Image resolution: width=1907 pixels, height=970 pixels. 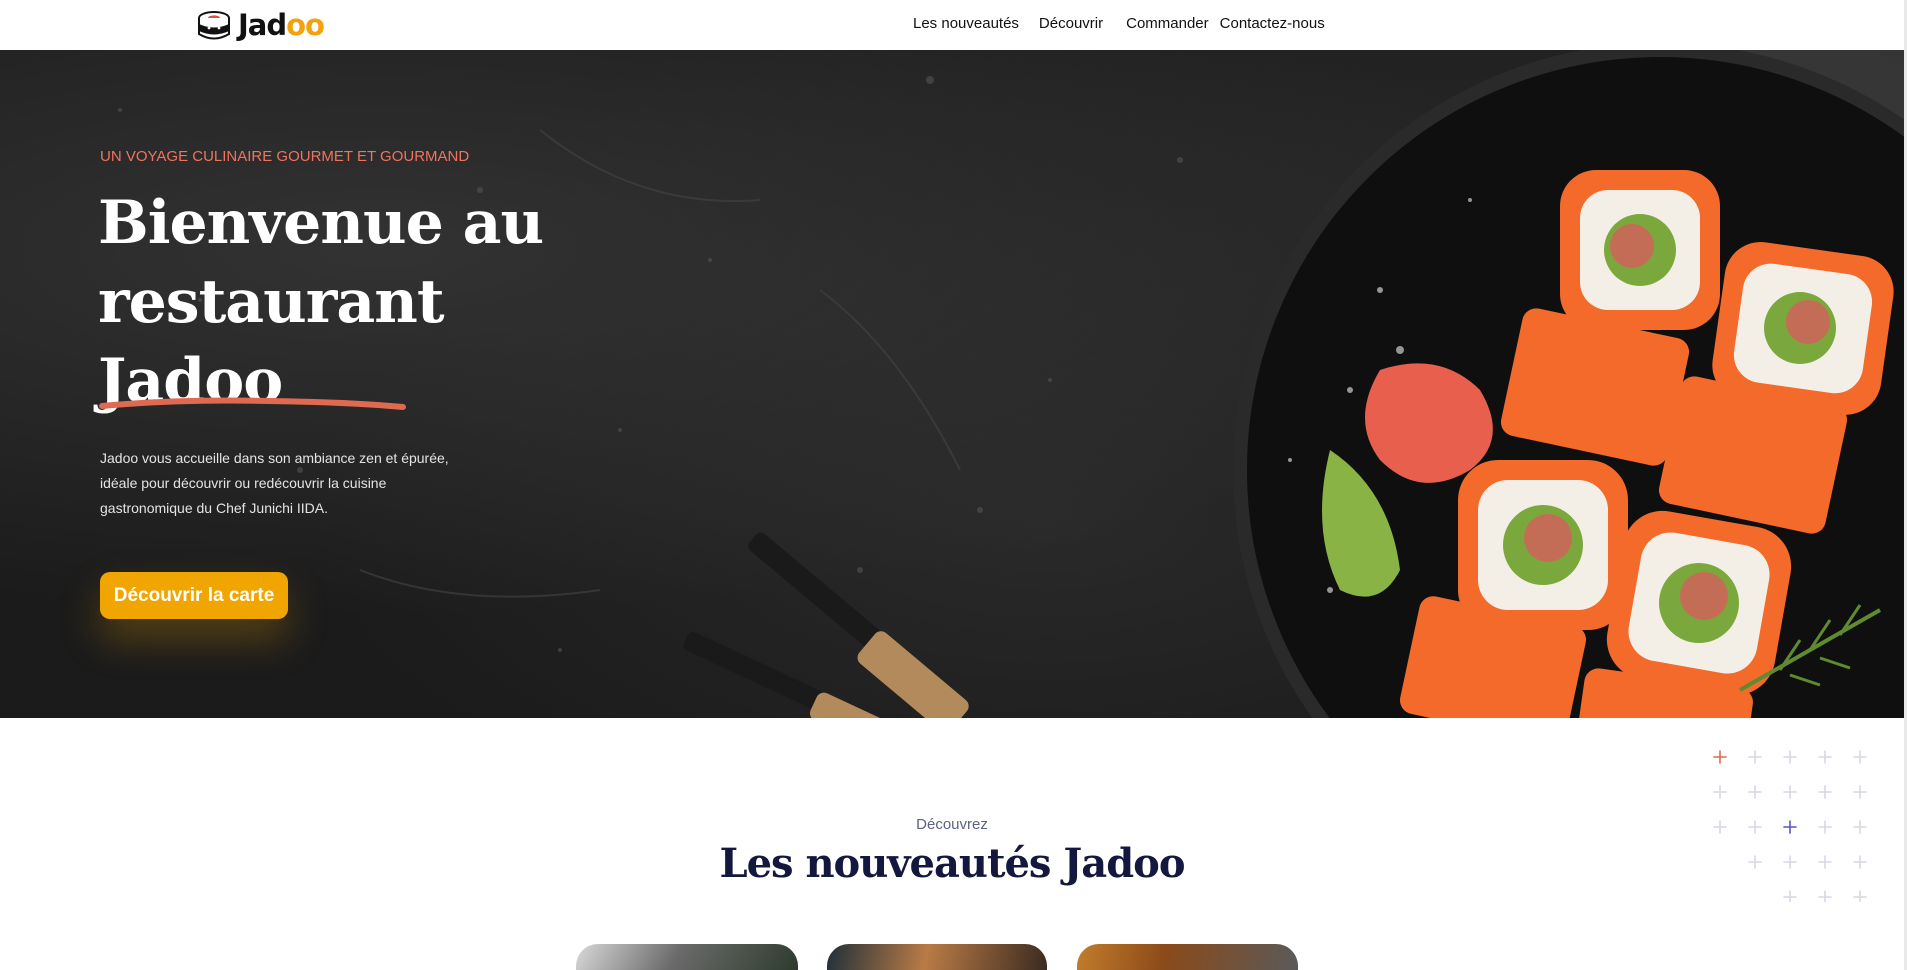 What do you see at coordinates (271, 302) in the screenshot?
I see `hero-title-line-2: restaurant` at bounding box center [271, 302].